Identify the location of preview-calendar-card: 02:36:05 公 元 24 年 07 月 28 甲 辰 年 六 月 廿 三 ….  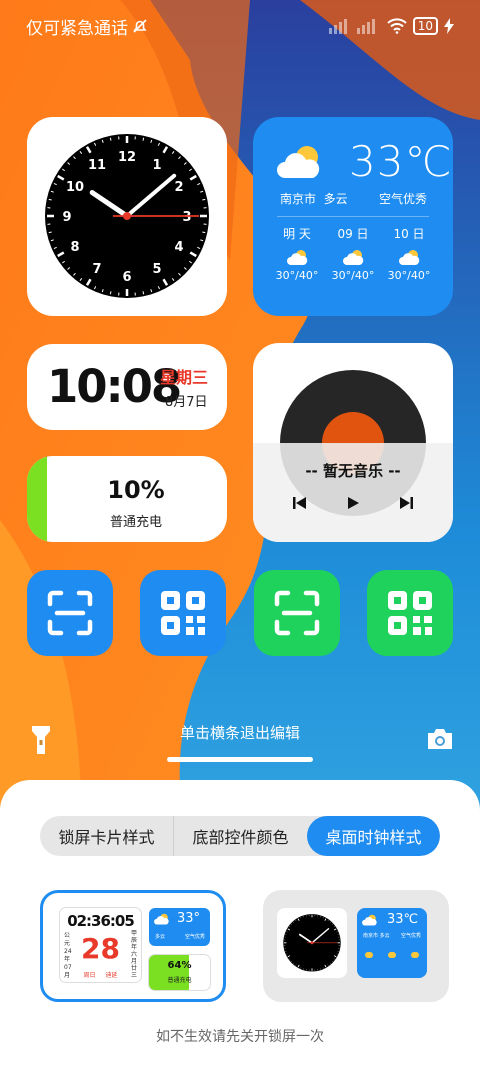
(100, 945).